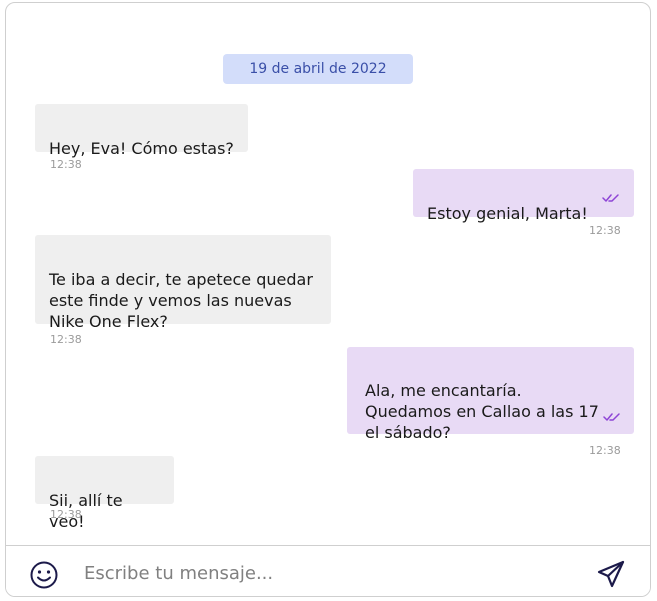 The height and width of the screenshot is (601, 657). I want to click on message-composer, so click(328, 570).